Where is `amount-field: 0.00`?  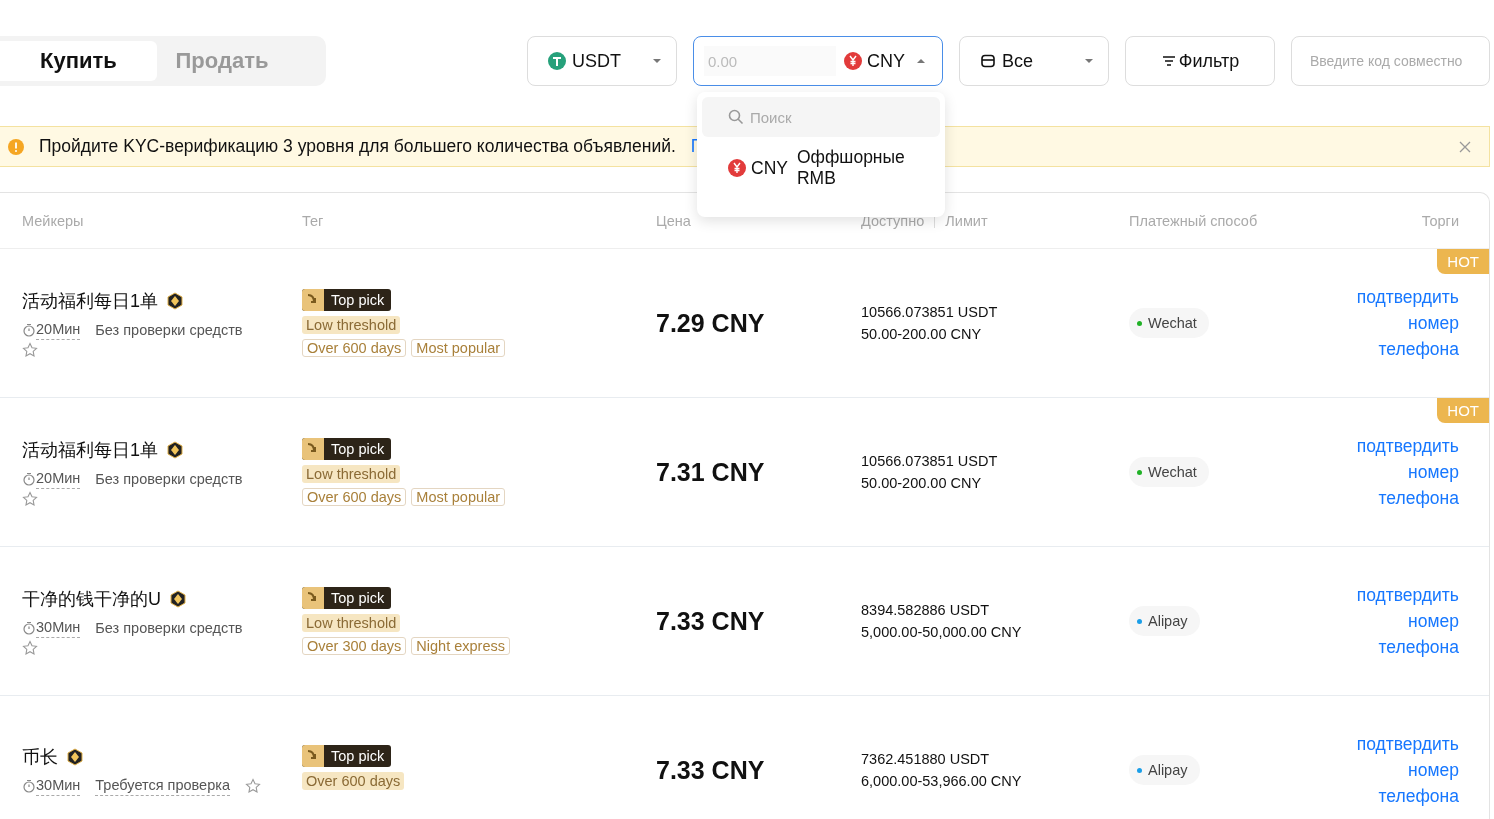
amount-field: 0.00 is located at coordinates (770, 61).